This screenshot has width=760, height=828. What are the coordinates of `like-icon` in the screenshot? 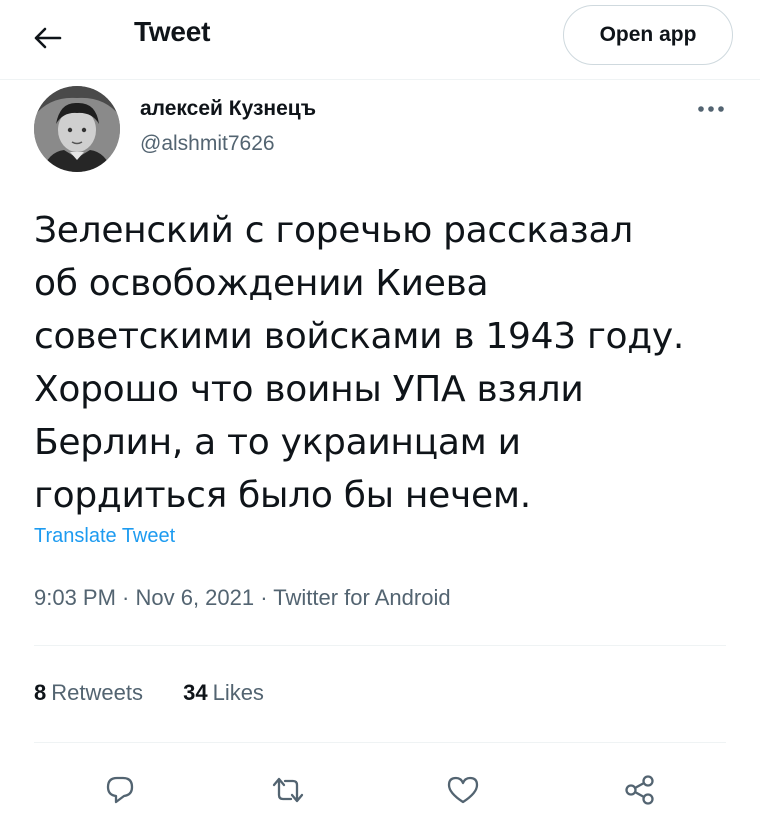 It's located at (463, 790).